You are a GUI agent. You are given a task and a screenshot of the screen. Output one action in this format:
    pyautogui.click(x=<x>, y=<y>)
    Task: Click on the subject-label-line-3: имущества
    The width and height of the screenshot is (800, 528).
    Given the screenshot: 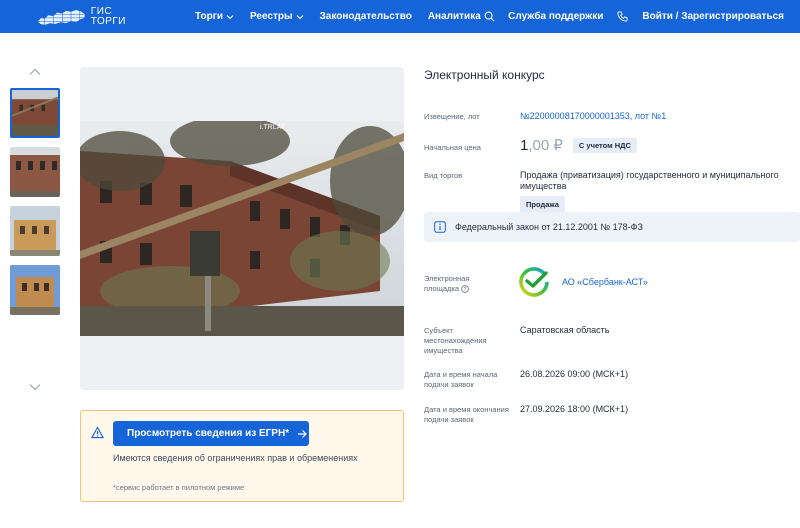 What is the action you would take?
    pyautogui.click(x=443, y=350)
    